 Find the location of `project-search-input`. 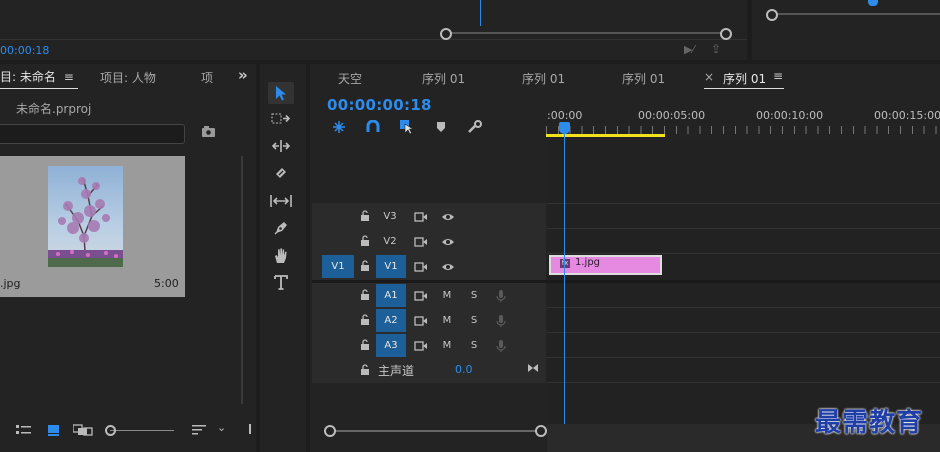

project-search-input is located at coordinates (92, 134).